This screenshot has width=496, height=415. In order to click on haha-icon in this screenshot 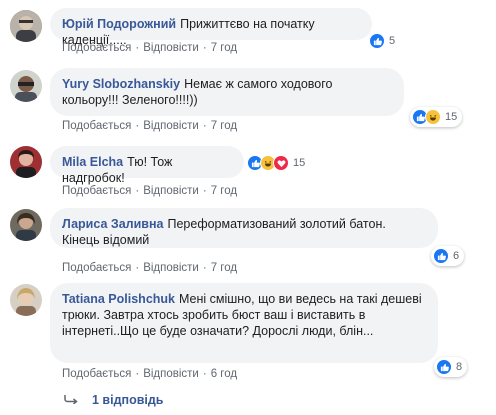, I will do `click(433, 117)`.